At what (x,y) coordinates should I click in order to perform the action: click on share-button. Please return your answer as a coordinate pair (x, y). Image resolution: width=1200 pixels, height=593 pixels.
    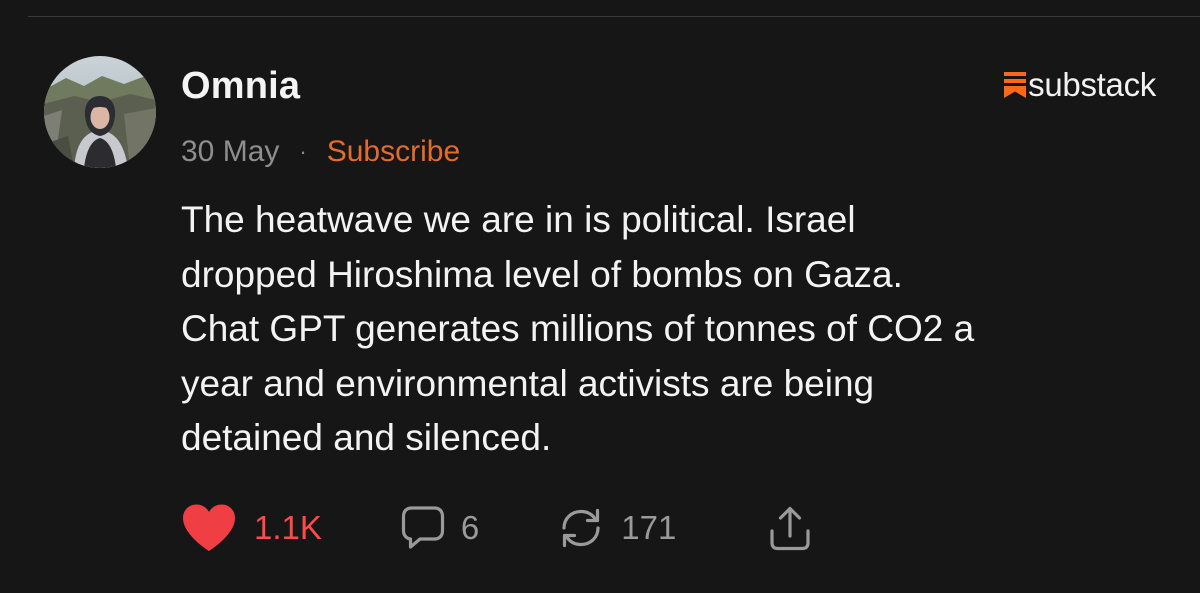
    Looking at the image, I should click on (790, 528).